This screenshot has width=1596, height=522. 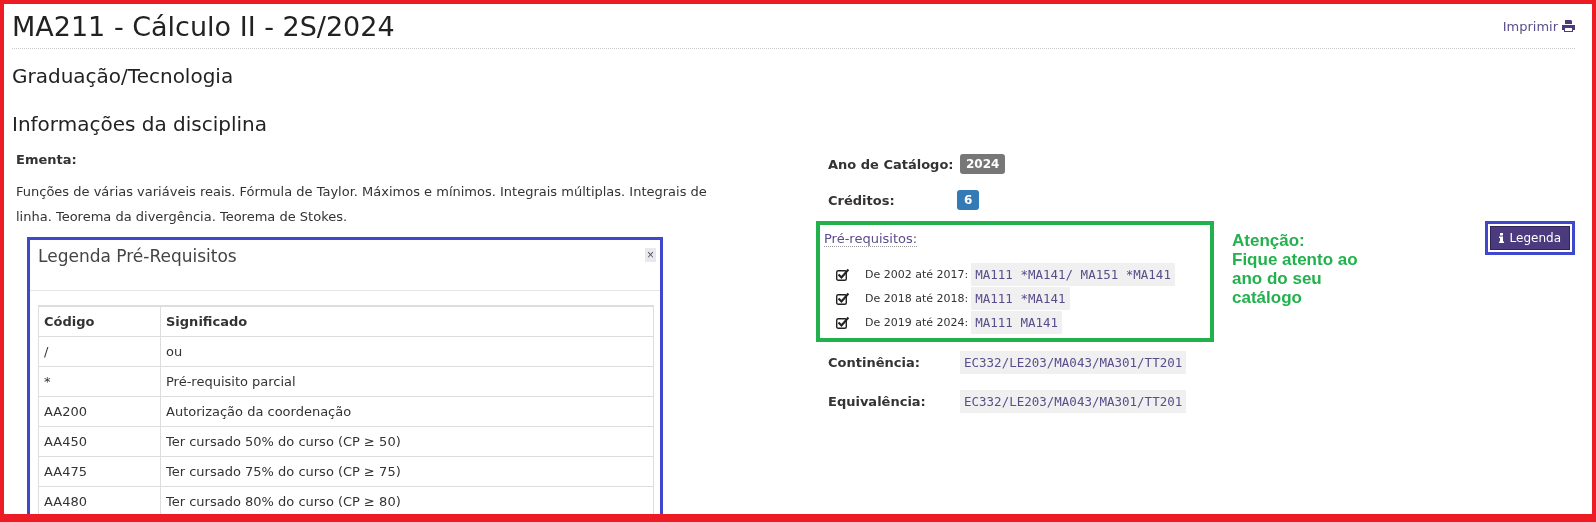 I want to click on field-label: Ano de Catálogo:, so click(x=891, y=164).